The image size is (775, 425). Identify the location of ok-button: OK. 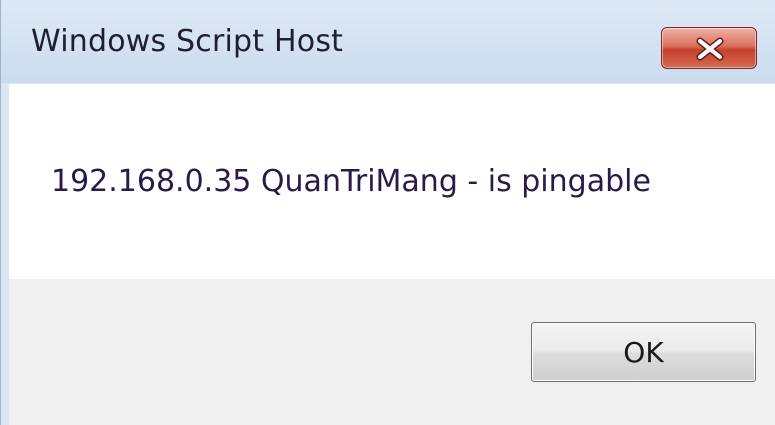
(643, 352).